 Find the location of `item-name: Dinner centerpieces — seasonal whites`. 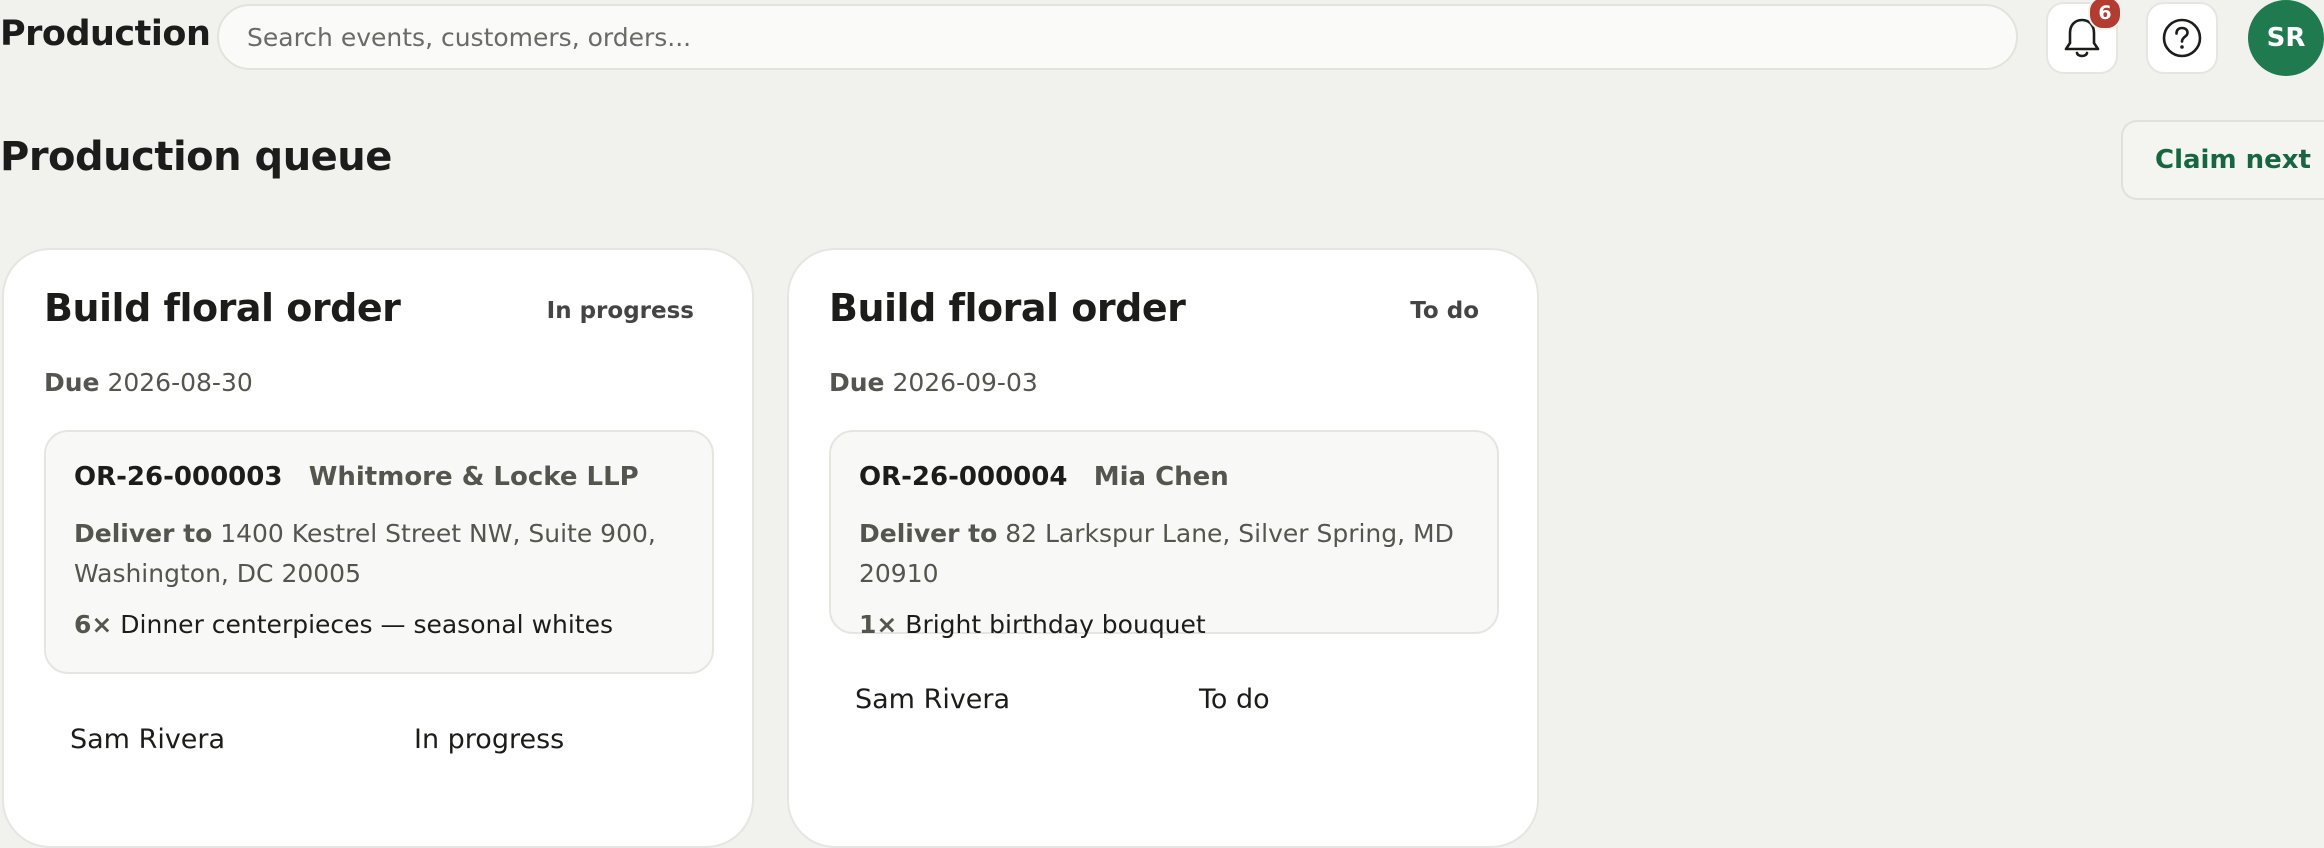

item-name: Dinner centerpieces — seasonal whites is located at coordinates (367, 624).